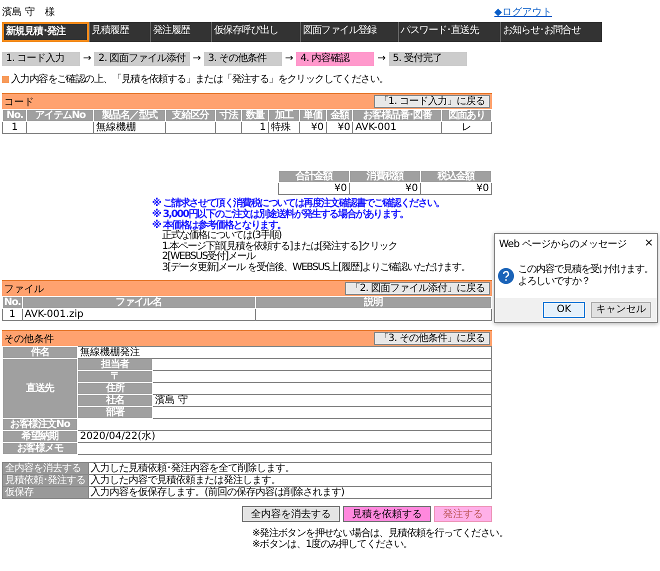 The width and height of the screenshot is (660, 571). Describe the element at coordinates (427, 59) in the screenshot. I see `step-label: 5. 受付完了` at that location.